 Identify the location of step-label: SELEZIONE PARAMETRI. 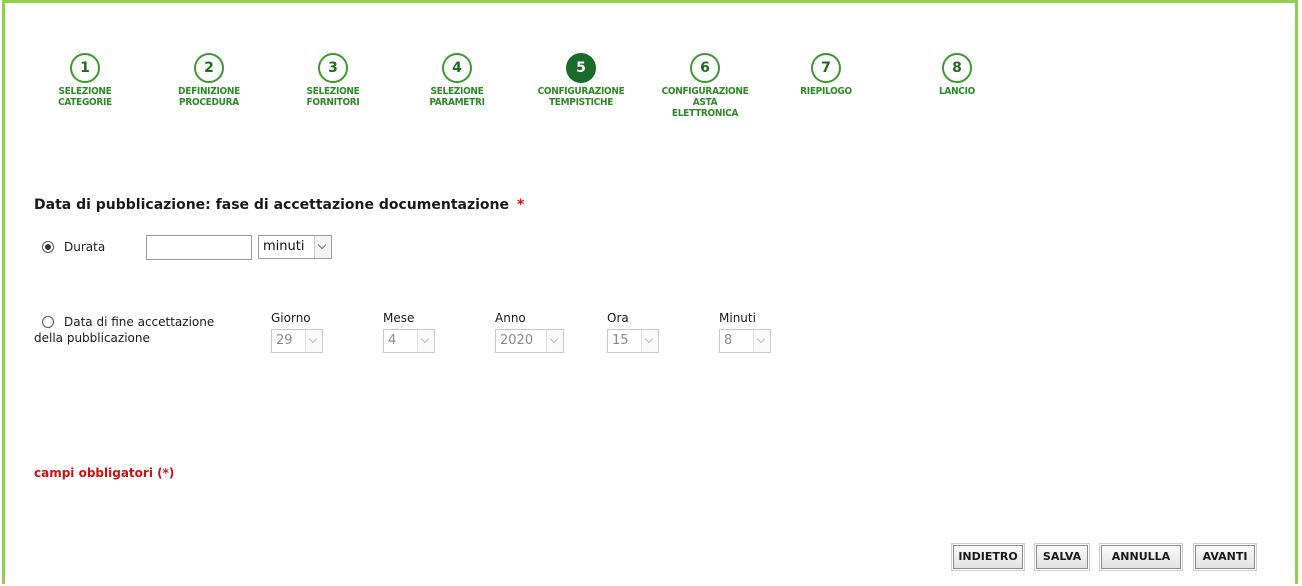
(457, 97).